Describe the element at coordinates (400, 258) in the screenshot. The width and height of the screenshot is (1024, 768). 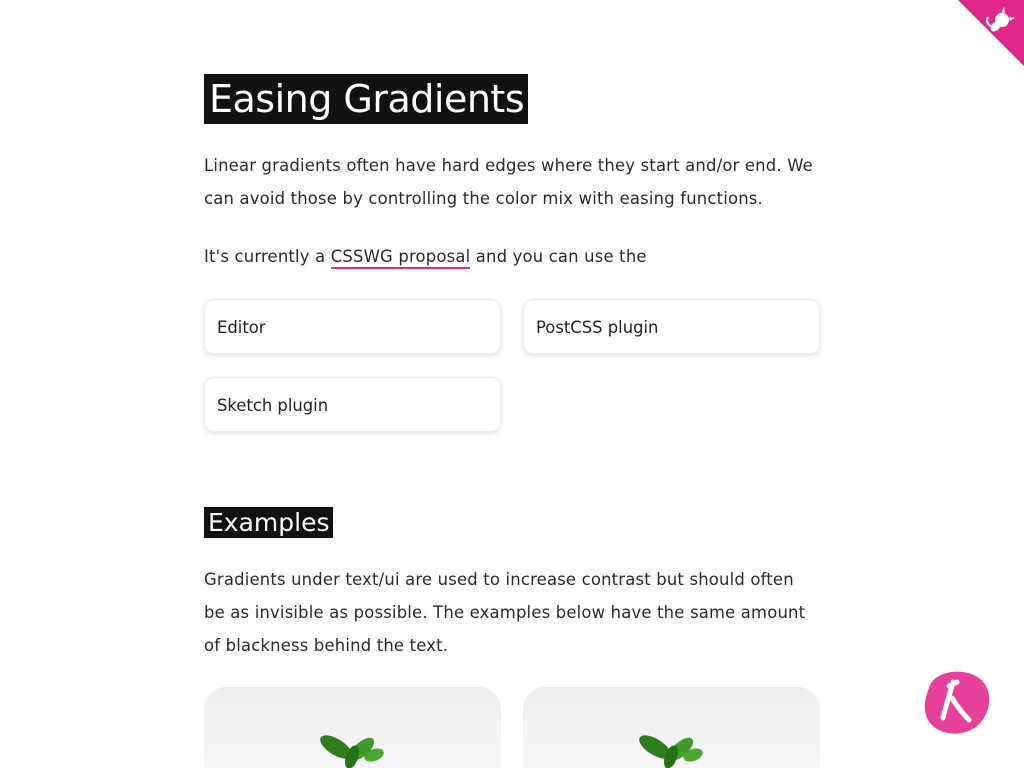
I see `csswg-proposal-link: CSSWG proposal` at that location.